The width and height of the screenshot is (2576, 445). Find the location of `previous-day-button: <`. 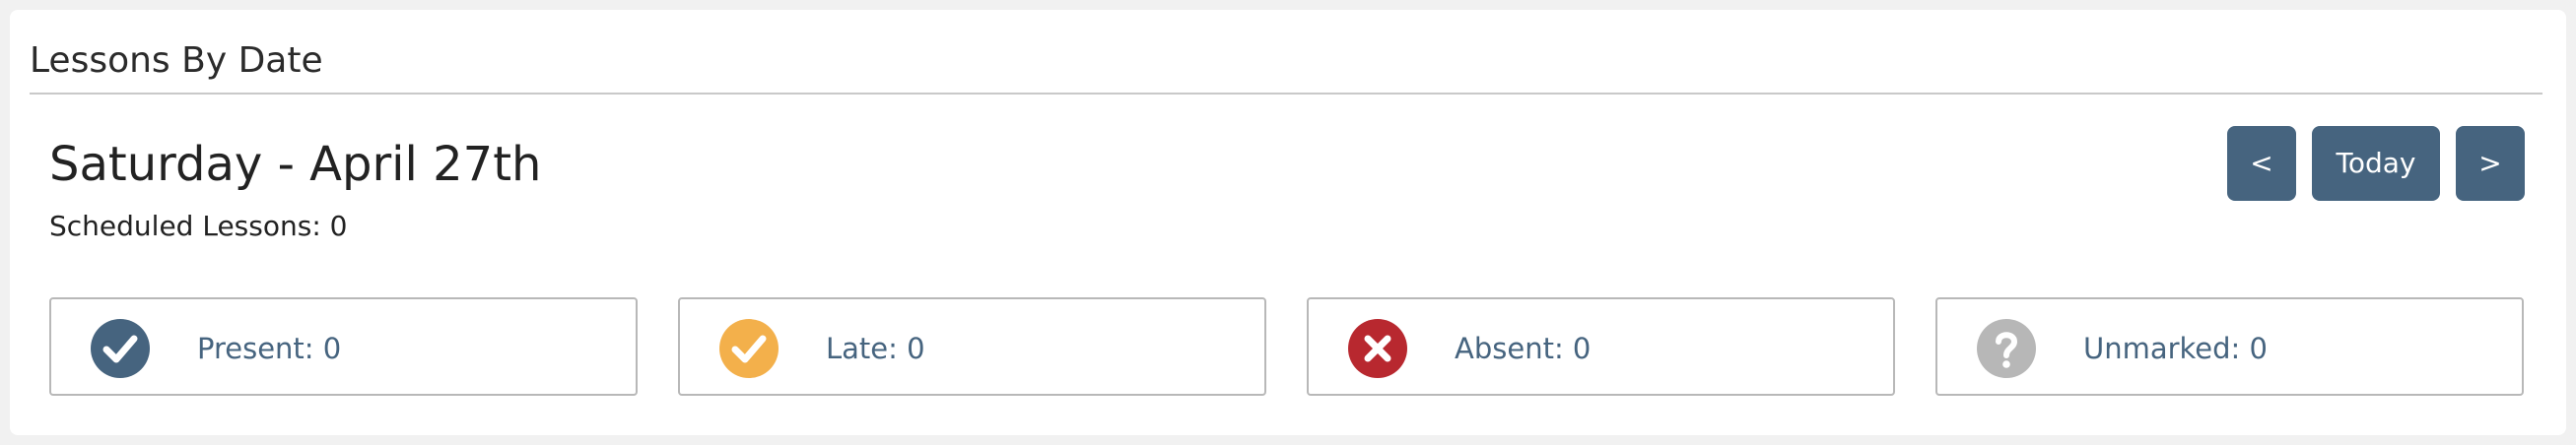

previous-day-button: < is located at coordinates (2261, 163).